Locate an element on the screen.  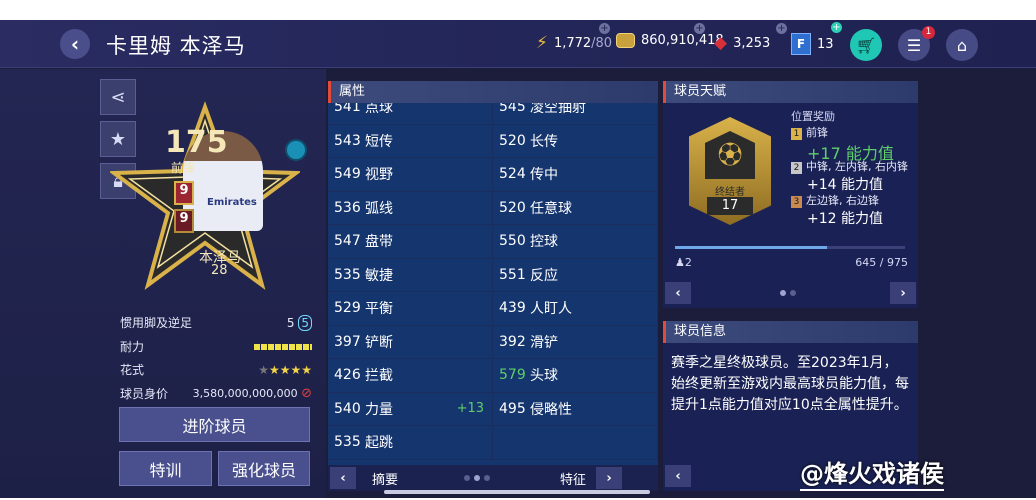
attribute-cell: 536 弧线 is located at coordinates (410, 208).